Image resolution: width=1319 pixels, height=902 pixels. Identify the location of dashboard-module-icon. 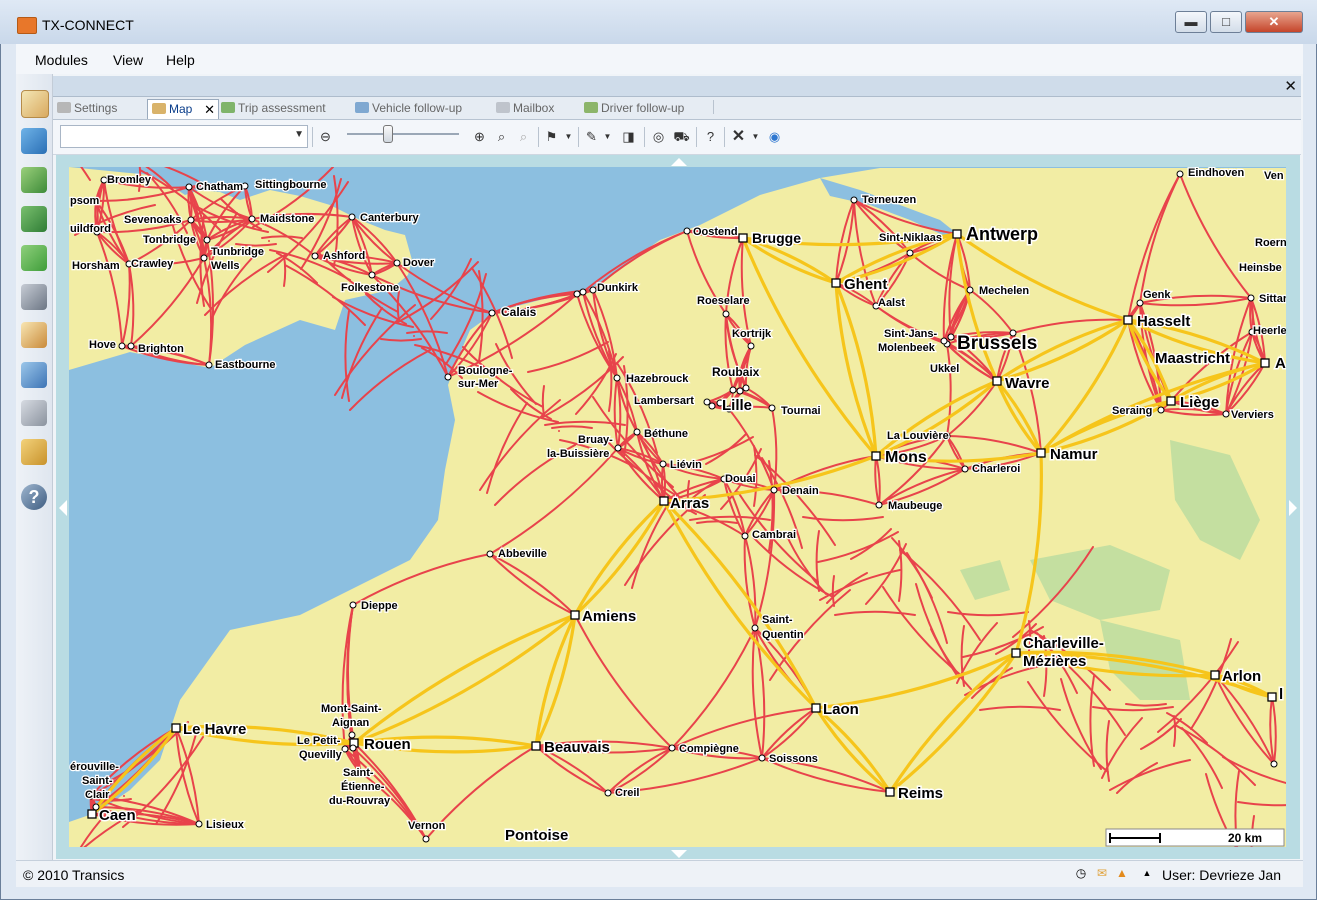
(34, 219).